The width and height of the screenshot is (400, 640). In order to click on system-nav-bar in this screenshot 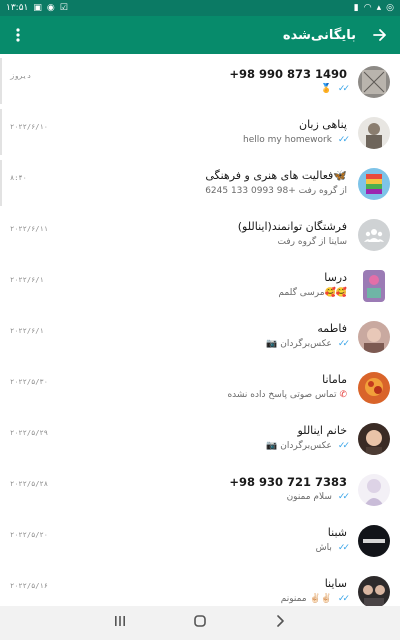, I will do `click(200, 623)`.